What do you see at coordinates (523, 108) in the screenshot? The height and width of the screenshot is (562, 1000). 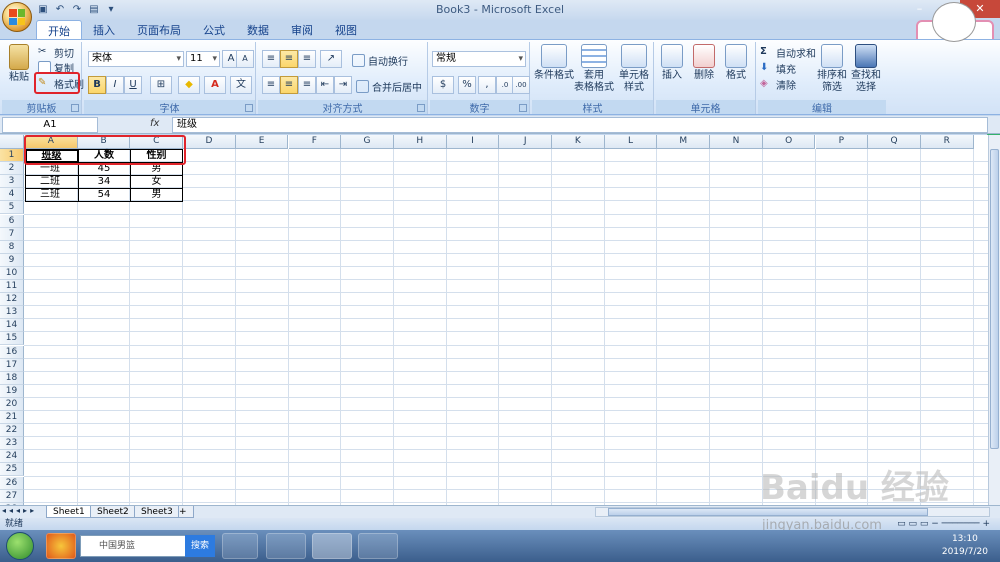 I see `number-launcher` at bounding box center [523, 108].